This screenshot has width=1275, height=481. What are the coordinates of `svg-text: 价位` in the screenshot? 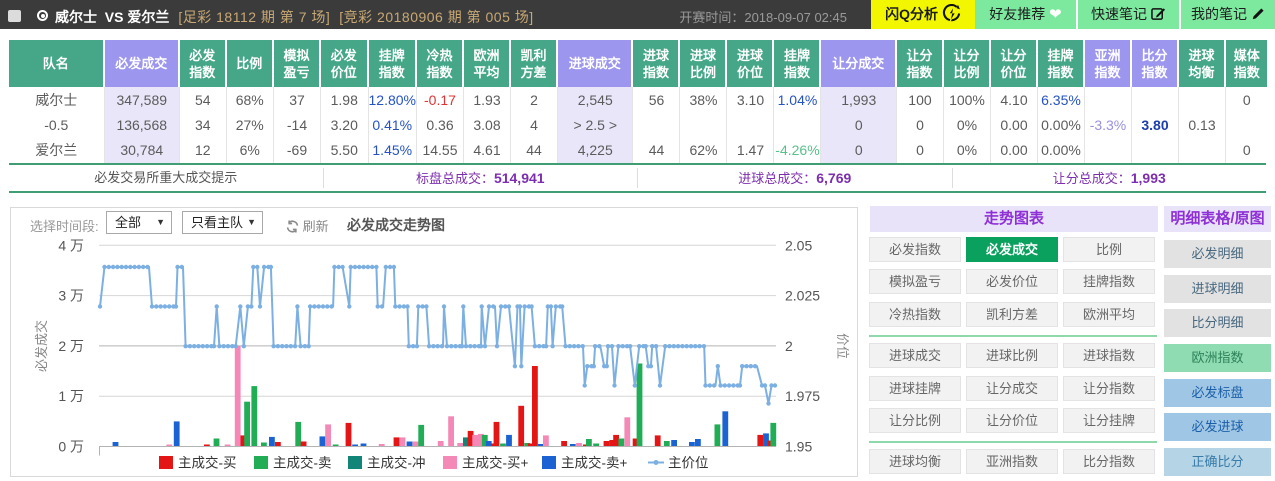 It's located at (842, 346).